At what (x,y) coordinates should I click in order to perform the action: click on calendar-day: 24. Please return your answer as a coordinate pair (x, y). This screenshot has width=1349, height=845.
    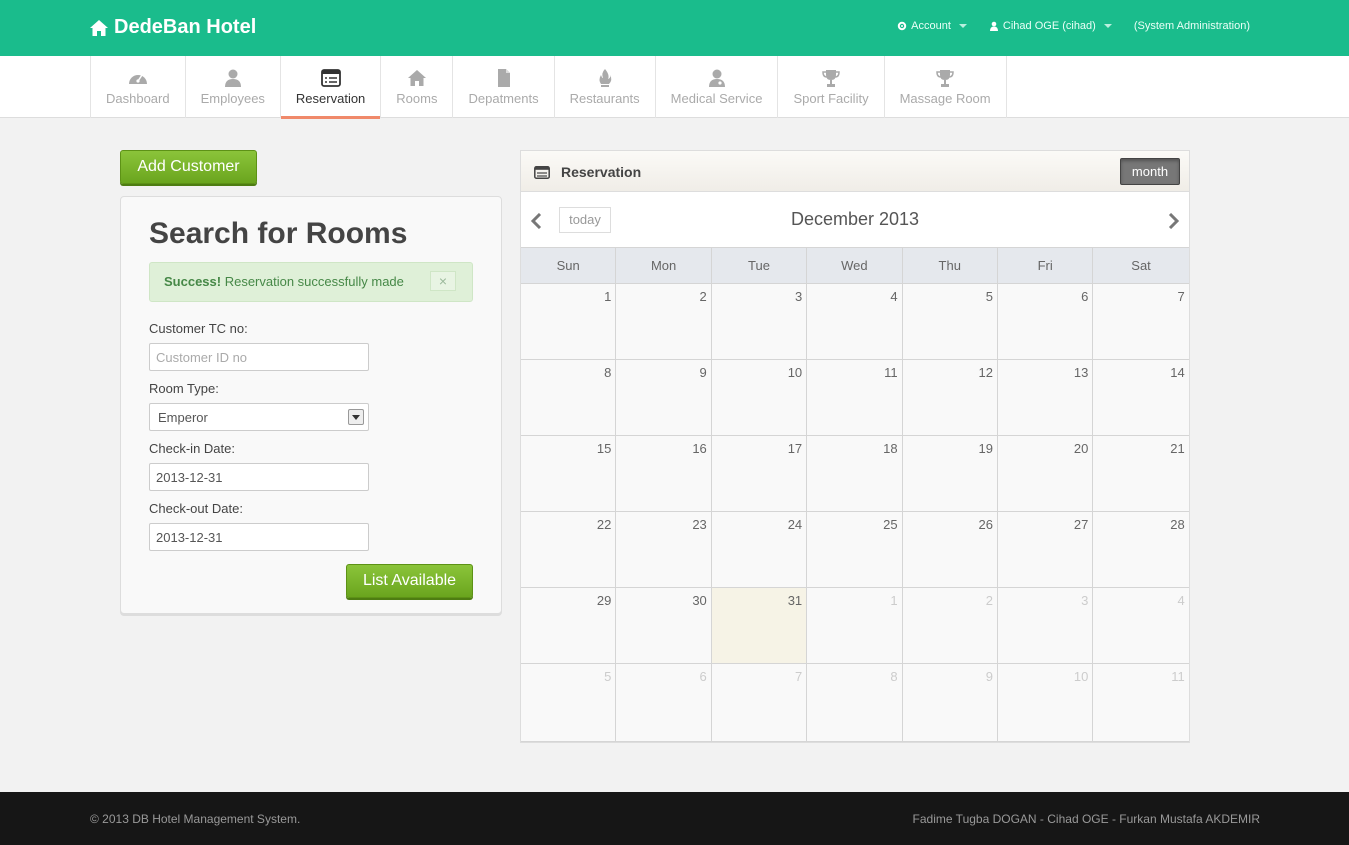
    Looking at the image, I should click on (759, 549).